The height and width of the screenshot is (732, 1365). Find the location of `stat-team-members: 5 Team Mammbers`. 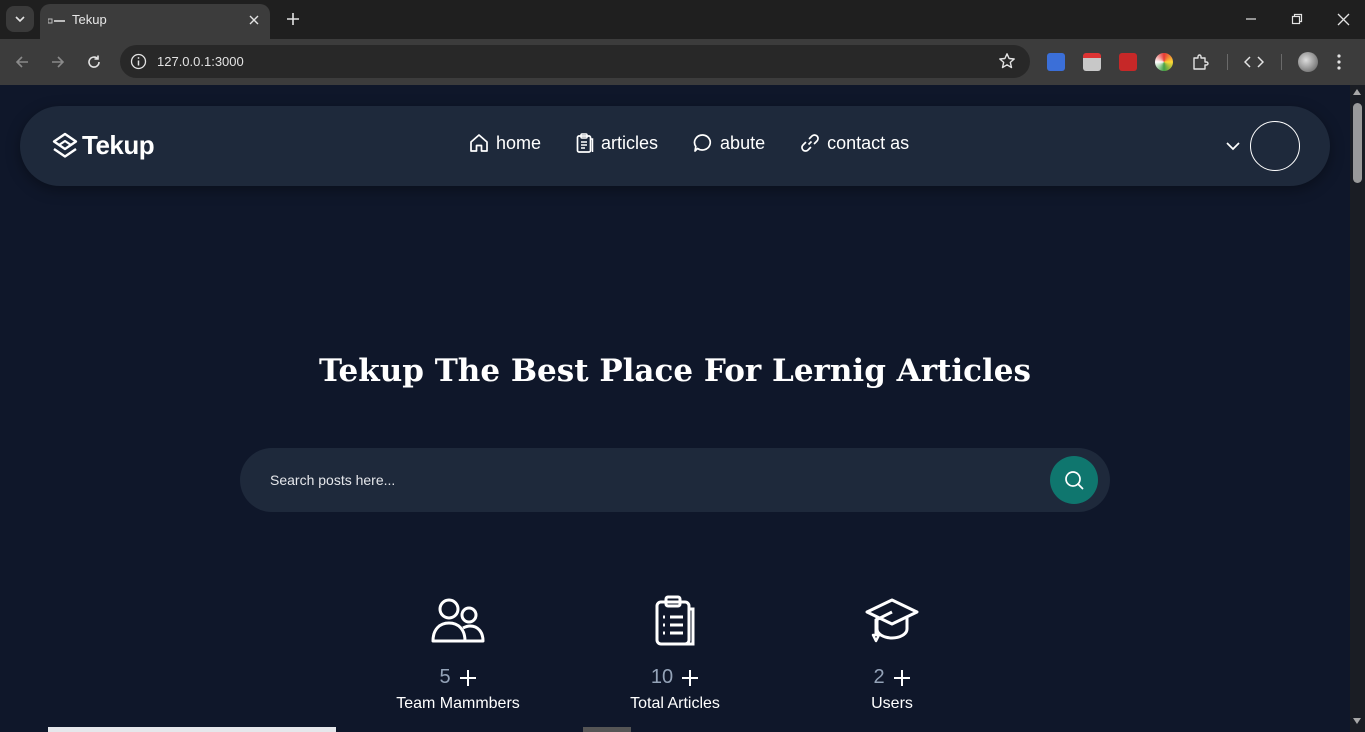

stat-team-members: 5 Team Mammbers is located at coordinates (458, 654).